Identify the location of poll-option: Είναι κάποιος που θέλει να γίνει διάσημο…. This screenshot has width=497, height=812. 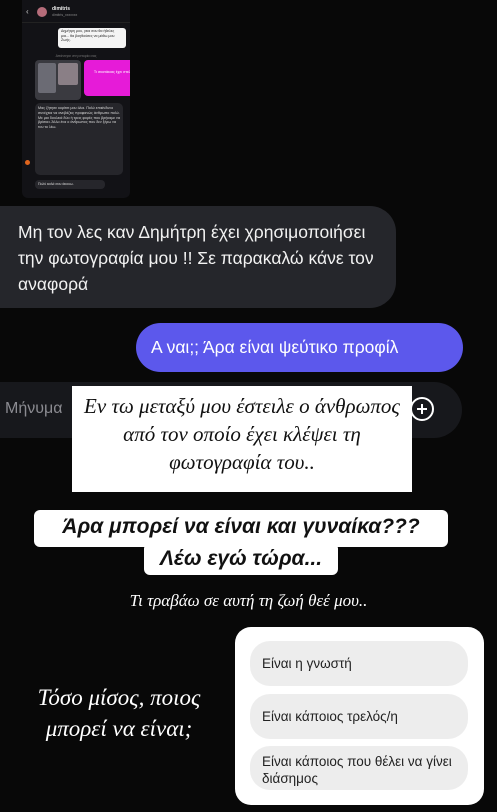
(359, 768).